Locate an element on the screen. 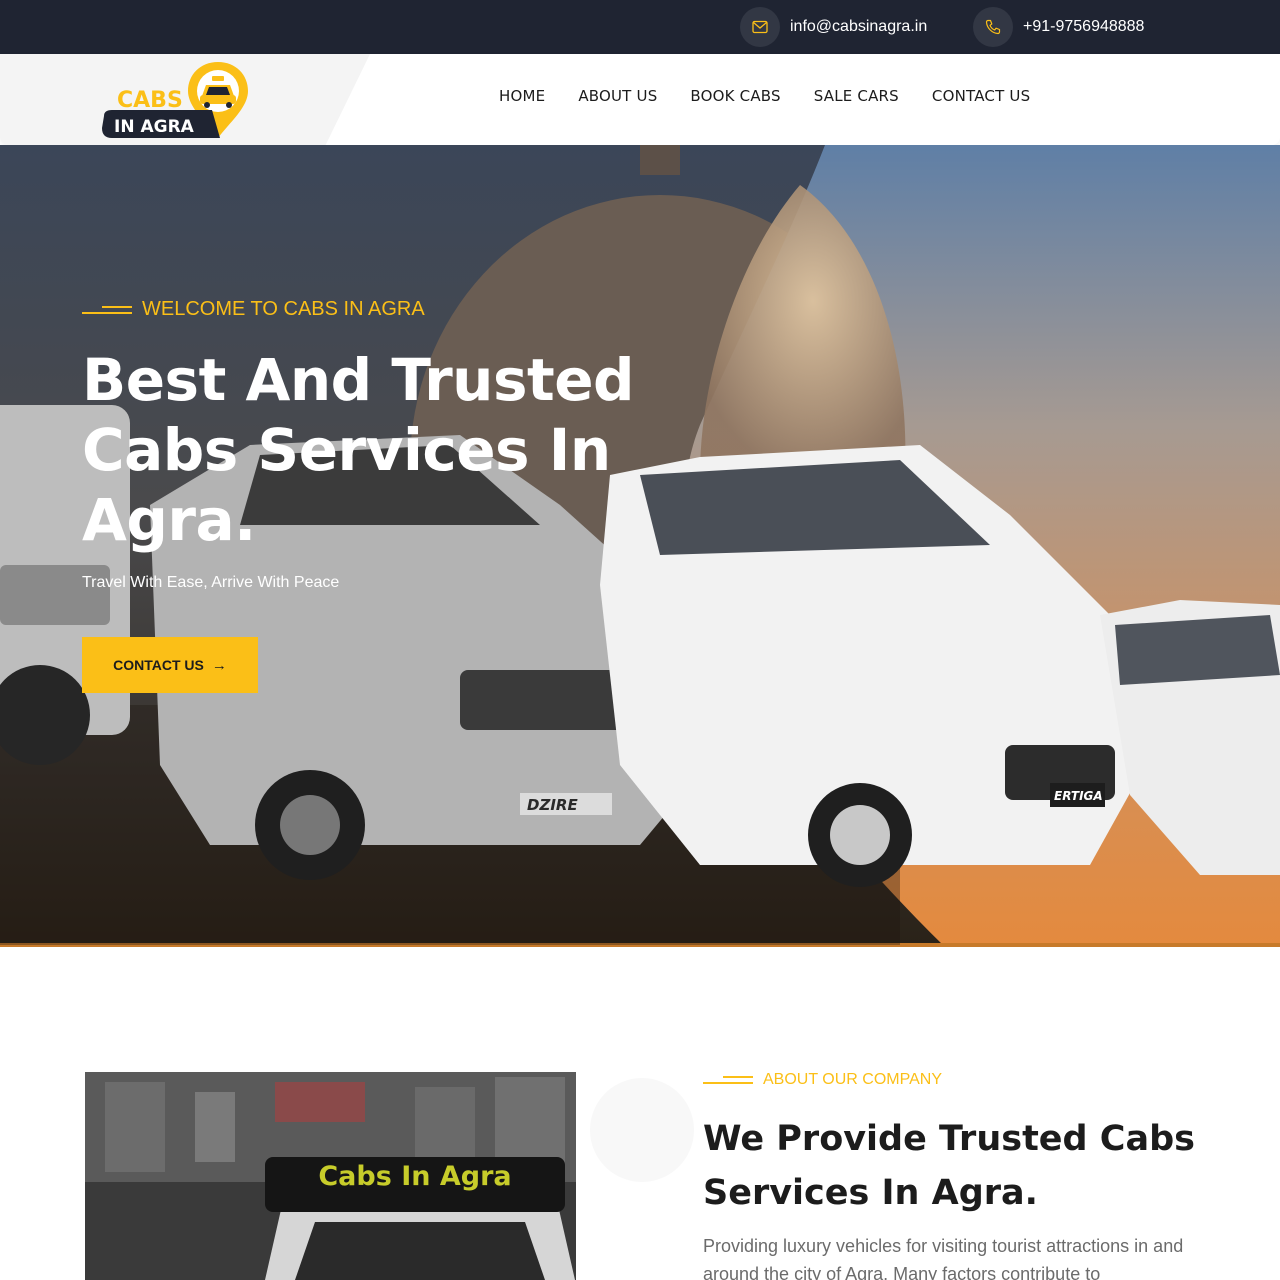 This screenshot has width=1280, height=1280. phone-contact: +91-9756948888 is located at coordinates (1058, 27).